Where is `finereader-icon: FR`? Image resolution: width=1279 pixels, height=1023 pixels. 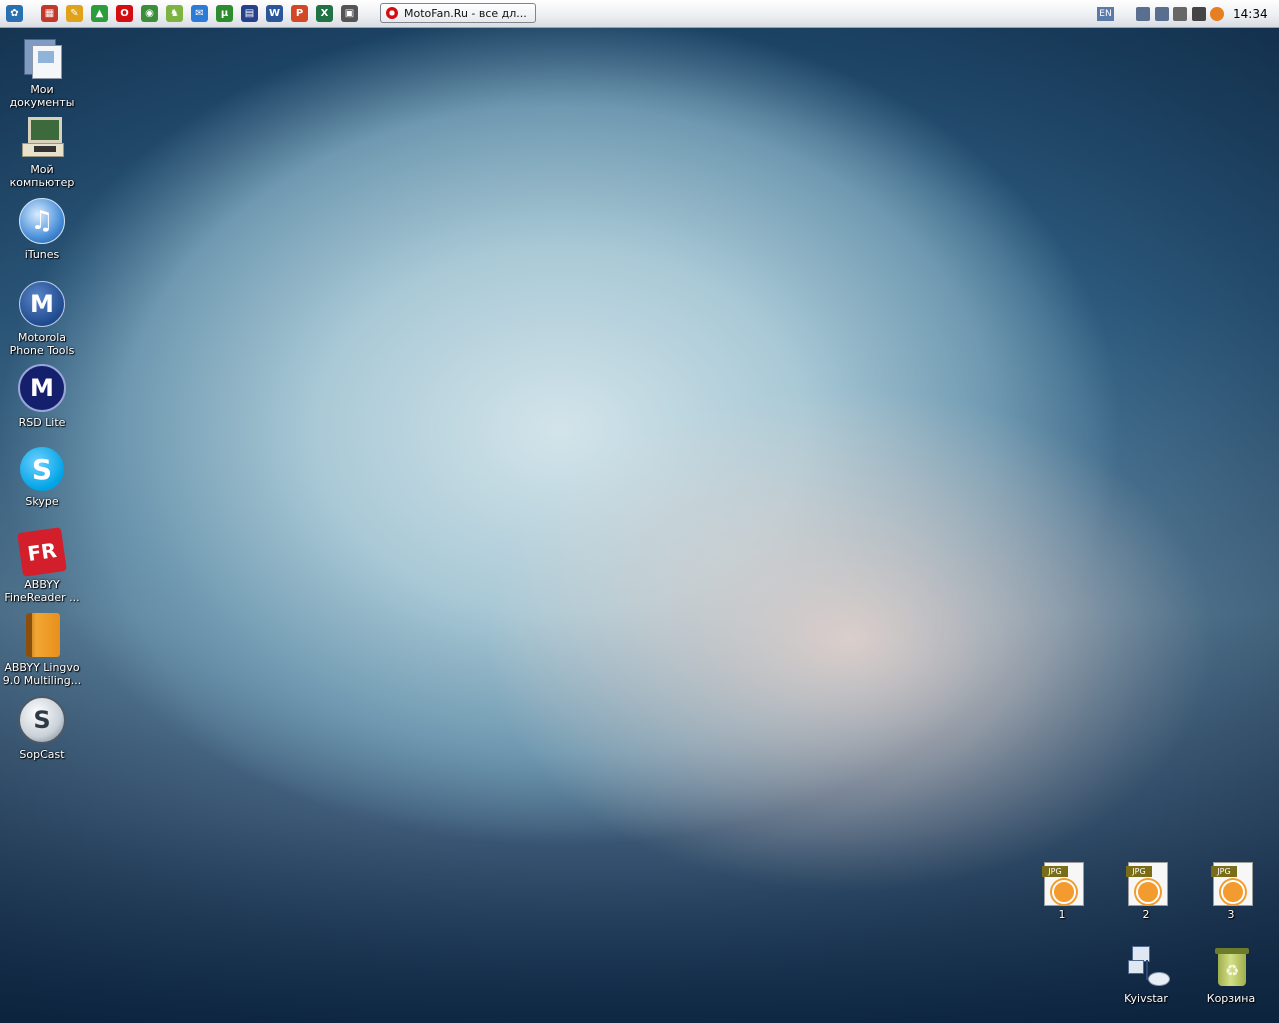 finereader-icon: FR is located at coordinates (42, 552).